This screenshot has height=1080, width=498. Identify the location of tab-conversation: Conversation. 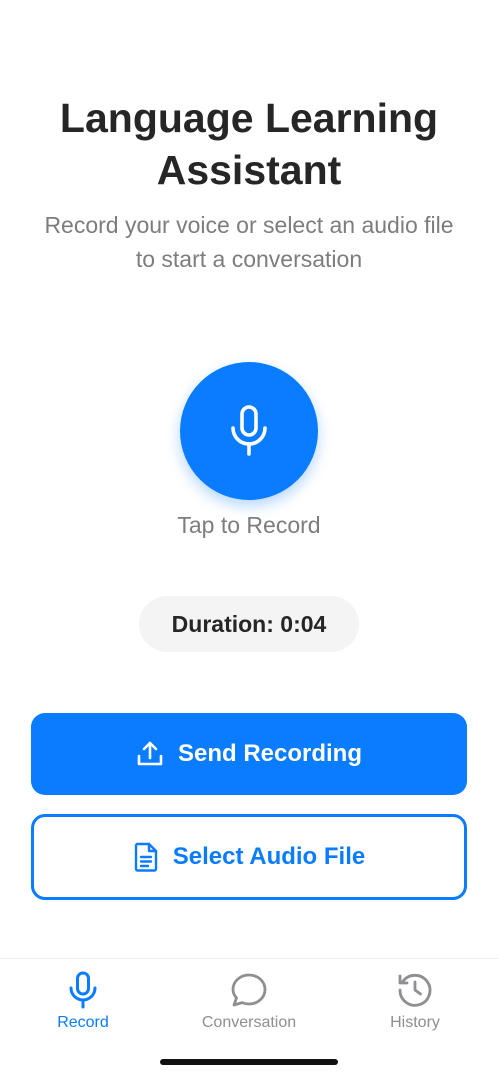
(249, 1003).